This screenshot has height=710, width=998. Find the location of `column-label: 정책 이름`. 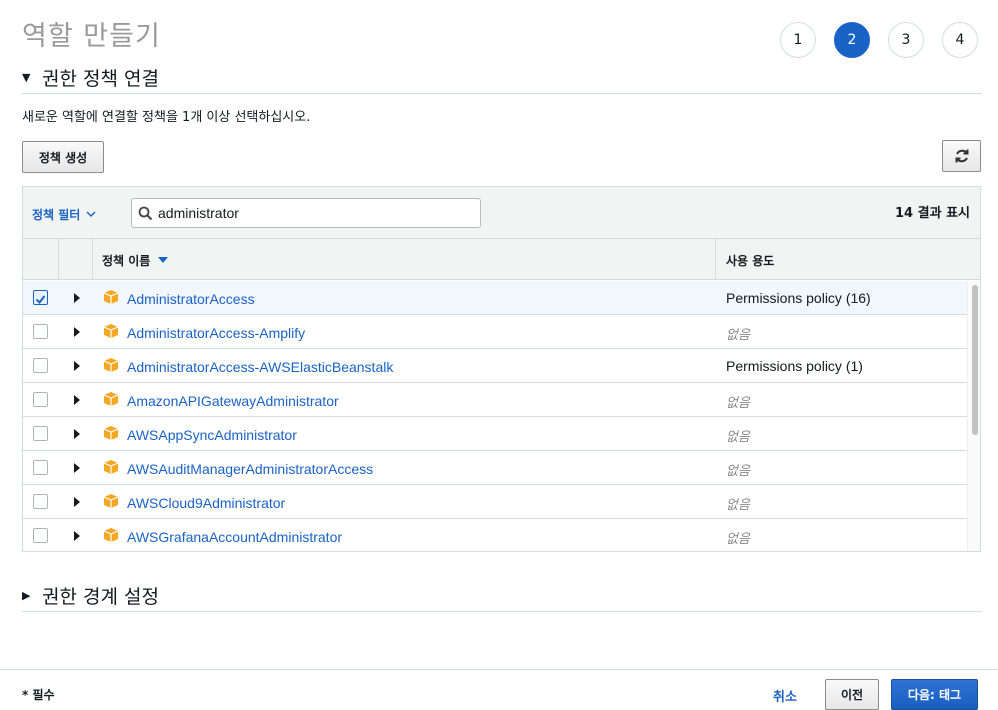

column-label: 정책 이름 is located at coordinates (126, 261).